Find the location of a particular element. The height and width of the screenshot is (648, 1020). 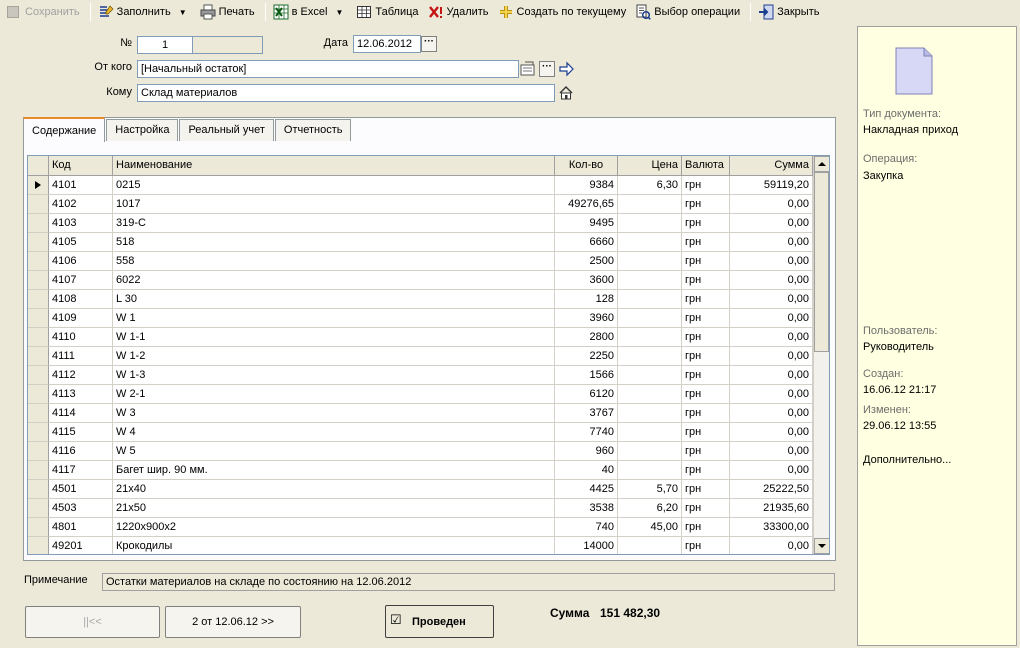

cell-sum: 59119,20 is located at coordinates (771, 185).